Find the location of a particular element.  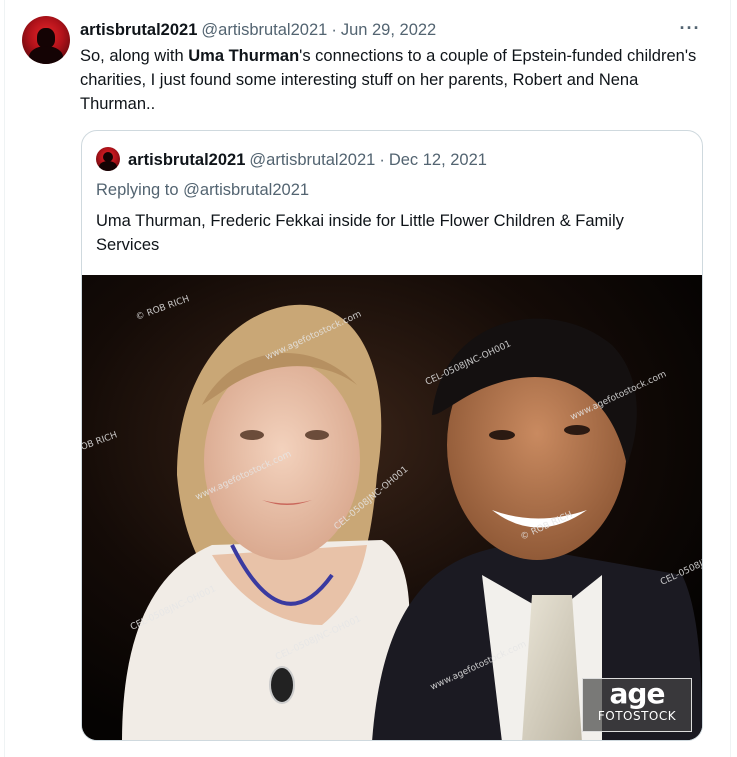

quoted-avatar is located at coordinates (108, 159).